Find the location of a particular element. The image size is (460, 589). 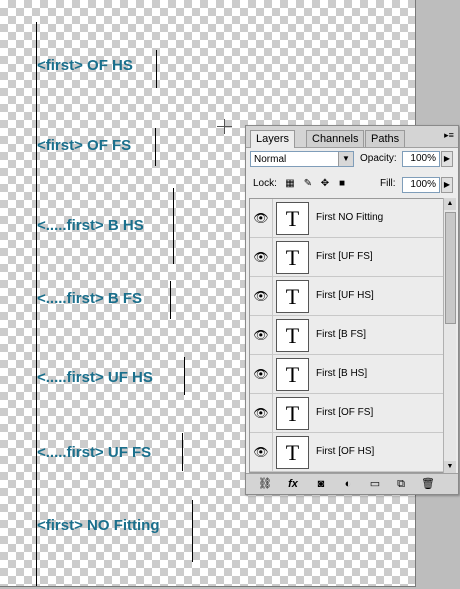

layer-row: 👁 T First [OF FS] is located at coordinates (347, 413).